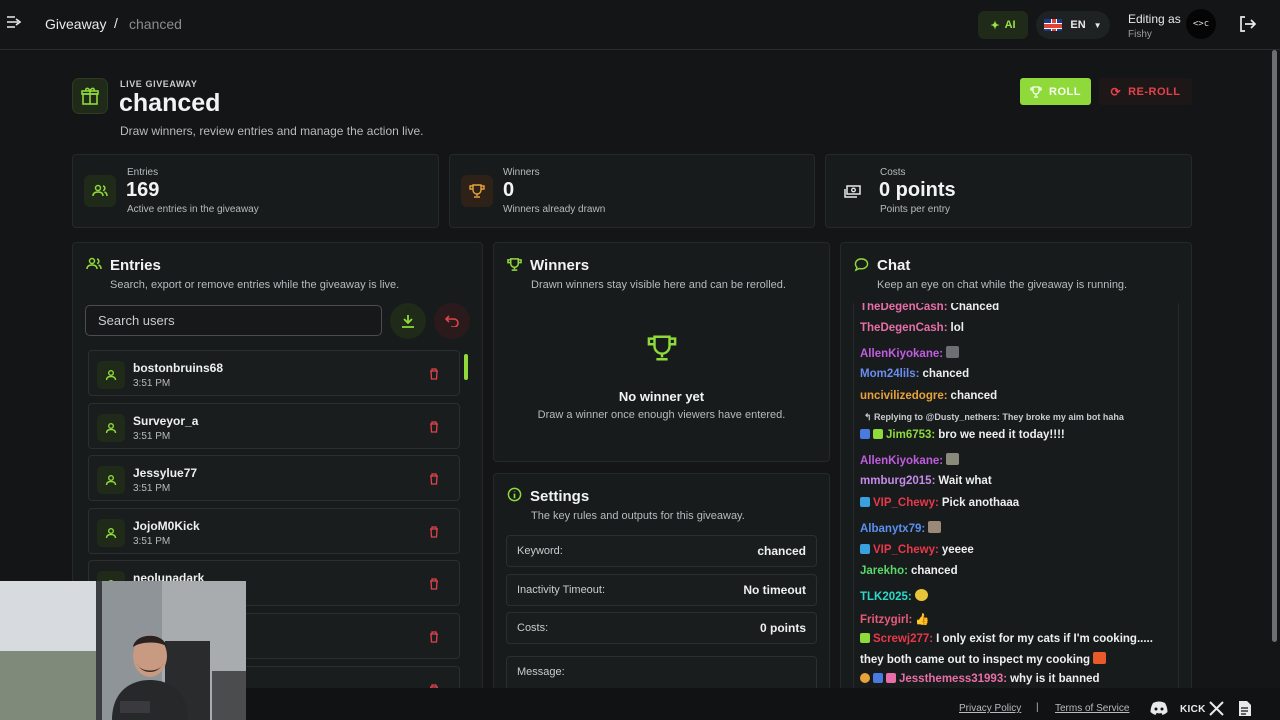 This screenshot has height=720, width=1280. What do you see at coordinates (895, 619) in the screenshot?
I see `chat-message: Fritzygirl: 👍` at bounding box center [895, 619].